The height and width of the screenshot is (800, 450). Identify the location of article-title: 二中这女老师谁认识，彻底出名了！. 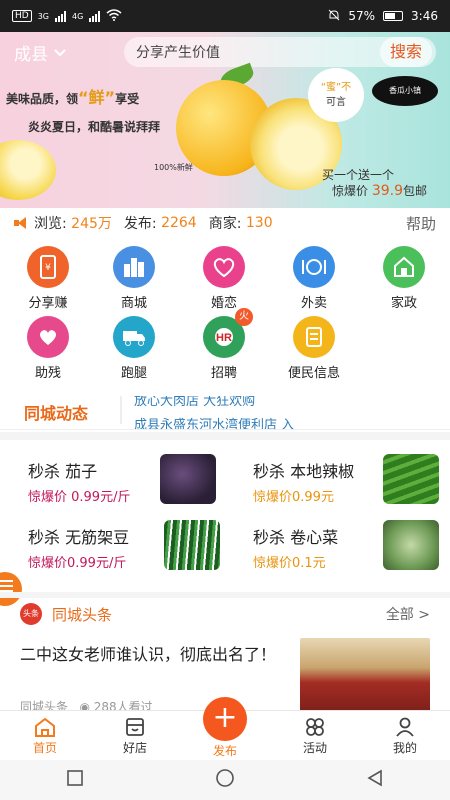
(148, 654).